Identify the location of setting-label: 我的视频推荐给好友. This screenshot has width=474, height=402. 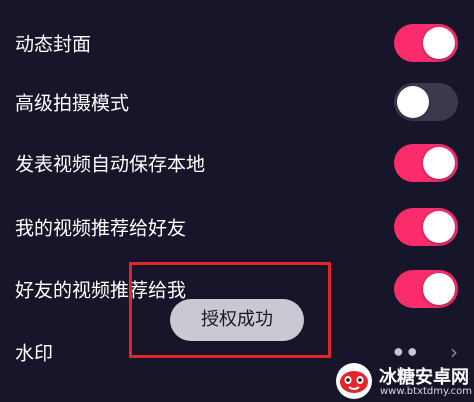
(101, 228).